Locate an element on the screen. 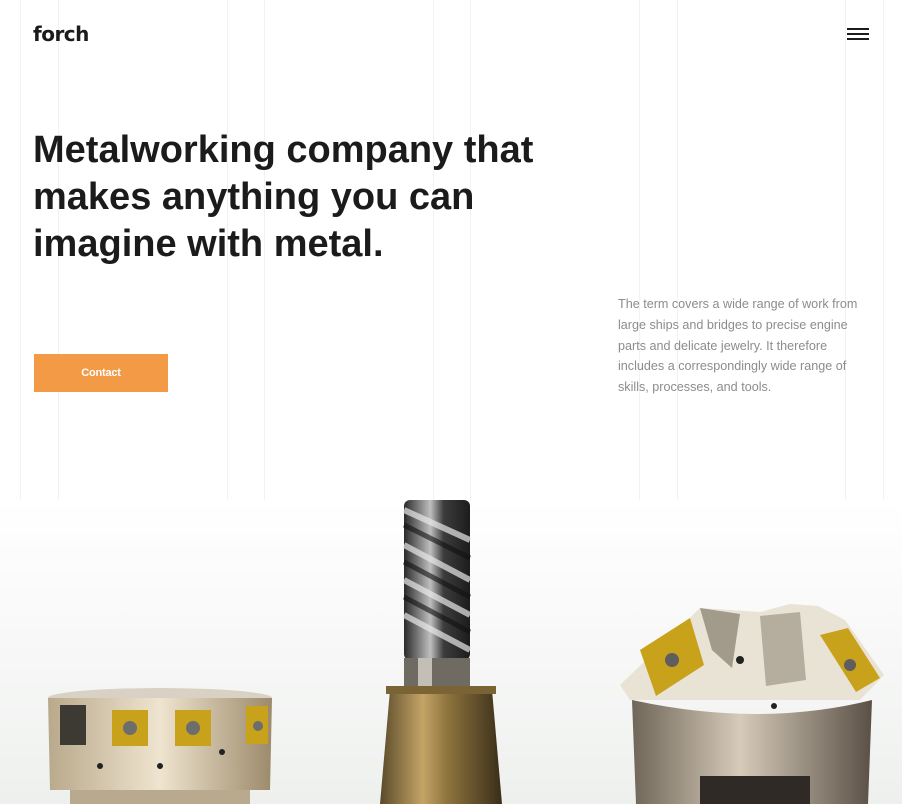  hamburger-menu-icon is located at coordinates (858, 35).